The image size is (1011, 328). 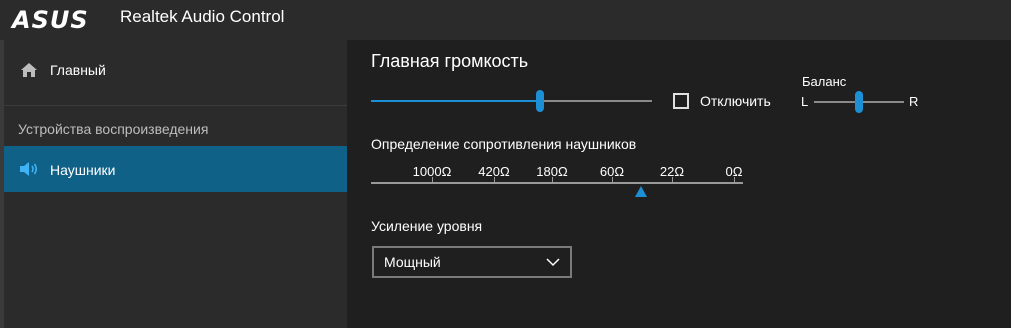 I want to click on speaker-icon, so click(x=29, y=169).